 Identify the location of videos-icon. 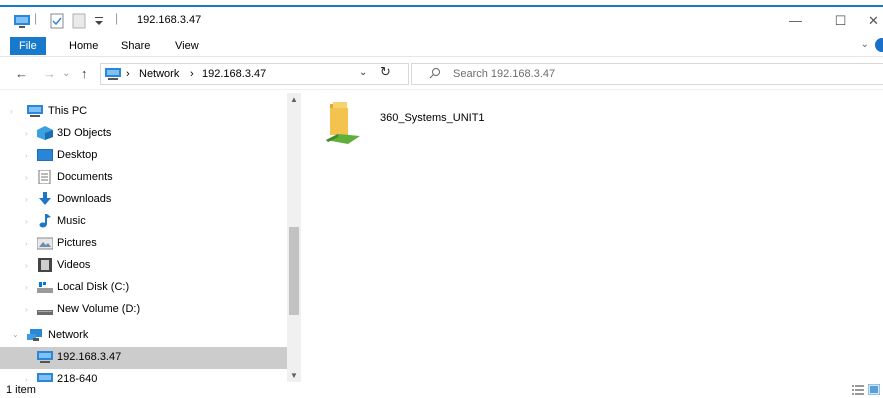
(45, 265).